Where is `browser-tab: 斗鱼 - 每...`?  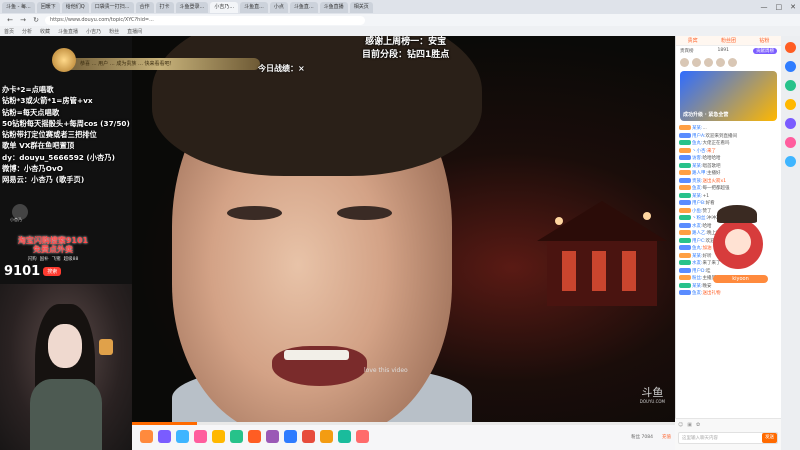
browser-tab: 斗鱼 - 每... is located at coordinates (18, 7).